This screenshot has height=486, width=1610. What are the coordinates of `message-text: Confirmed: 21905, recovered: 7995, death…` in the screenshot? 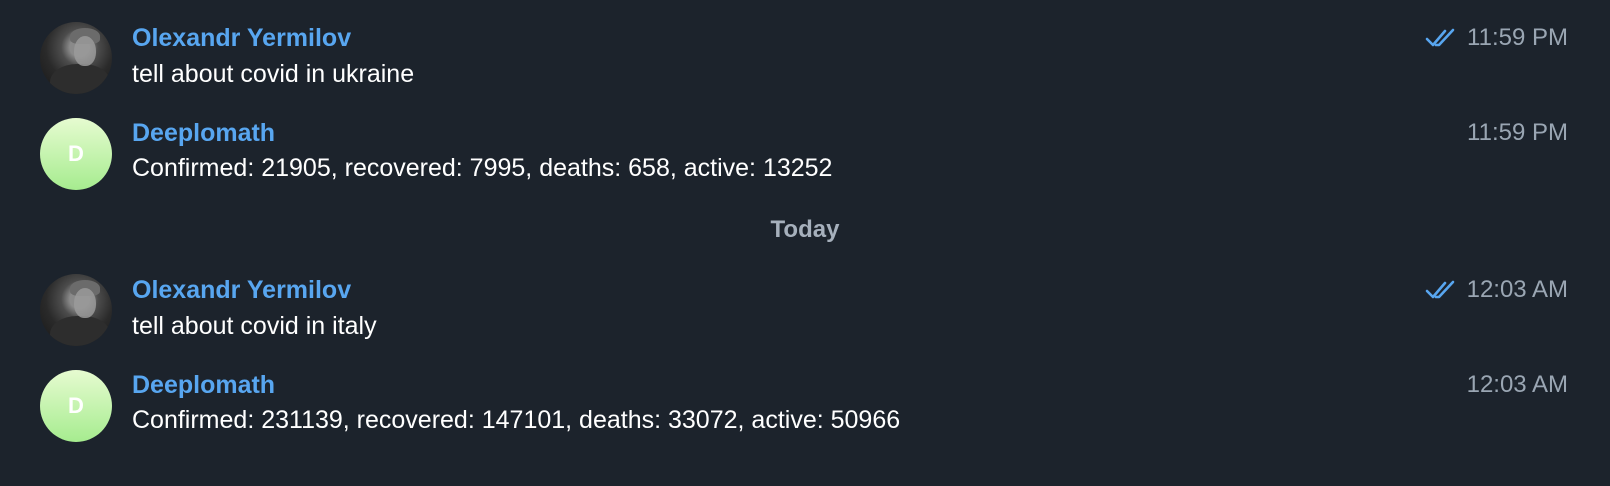 It's located at (482, 168).